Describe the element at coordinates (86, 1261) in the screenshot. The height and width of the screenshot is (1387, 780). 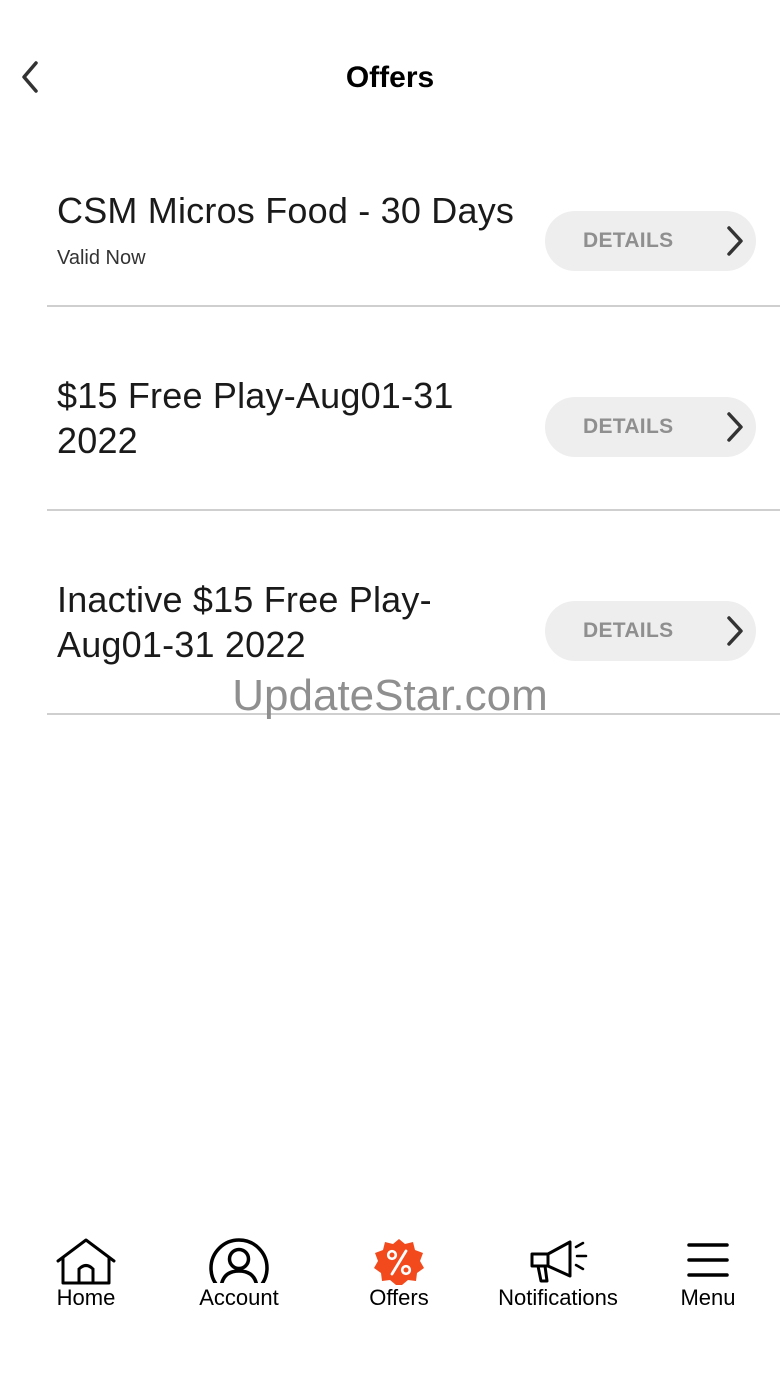
I see `home-icon` at that location.